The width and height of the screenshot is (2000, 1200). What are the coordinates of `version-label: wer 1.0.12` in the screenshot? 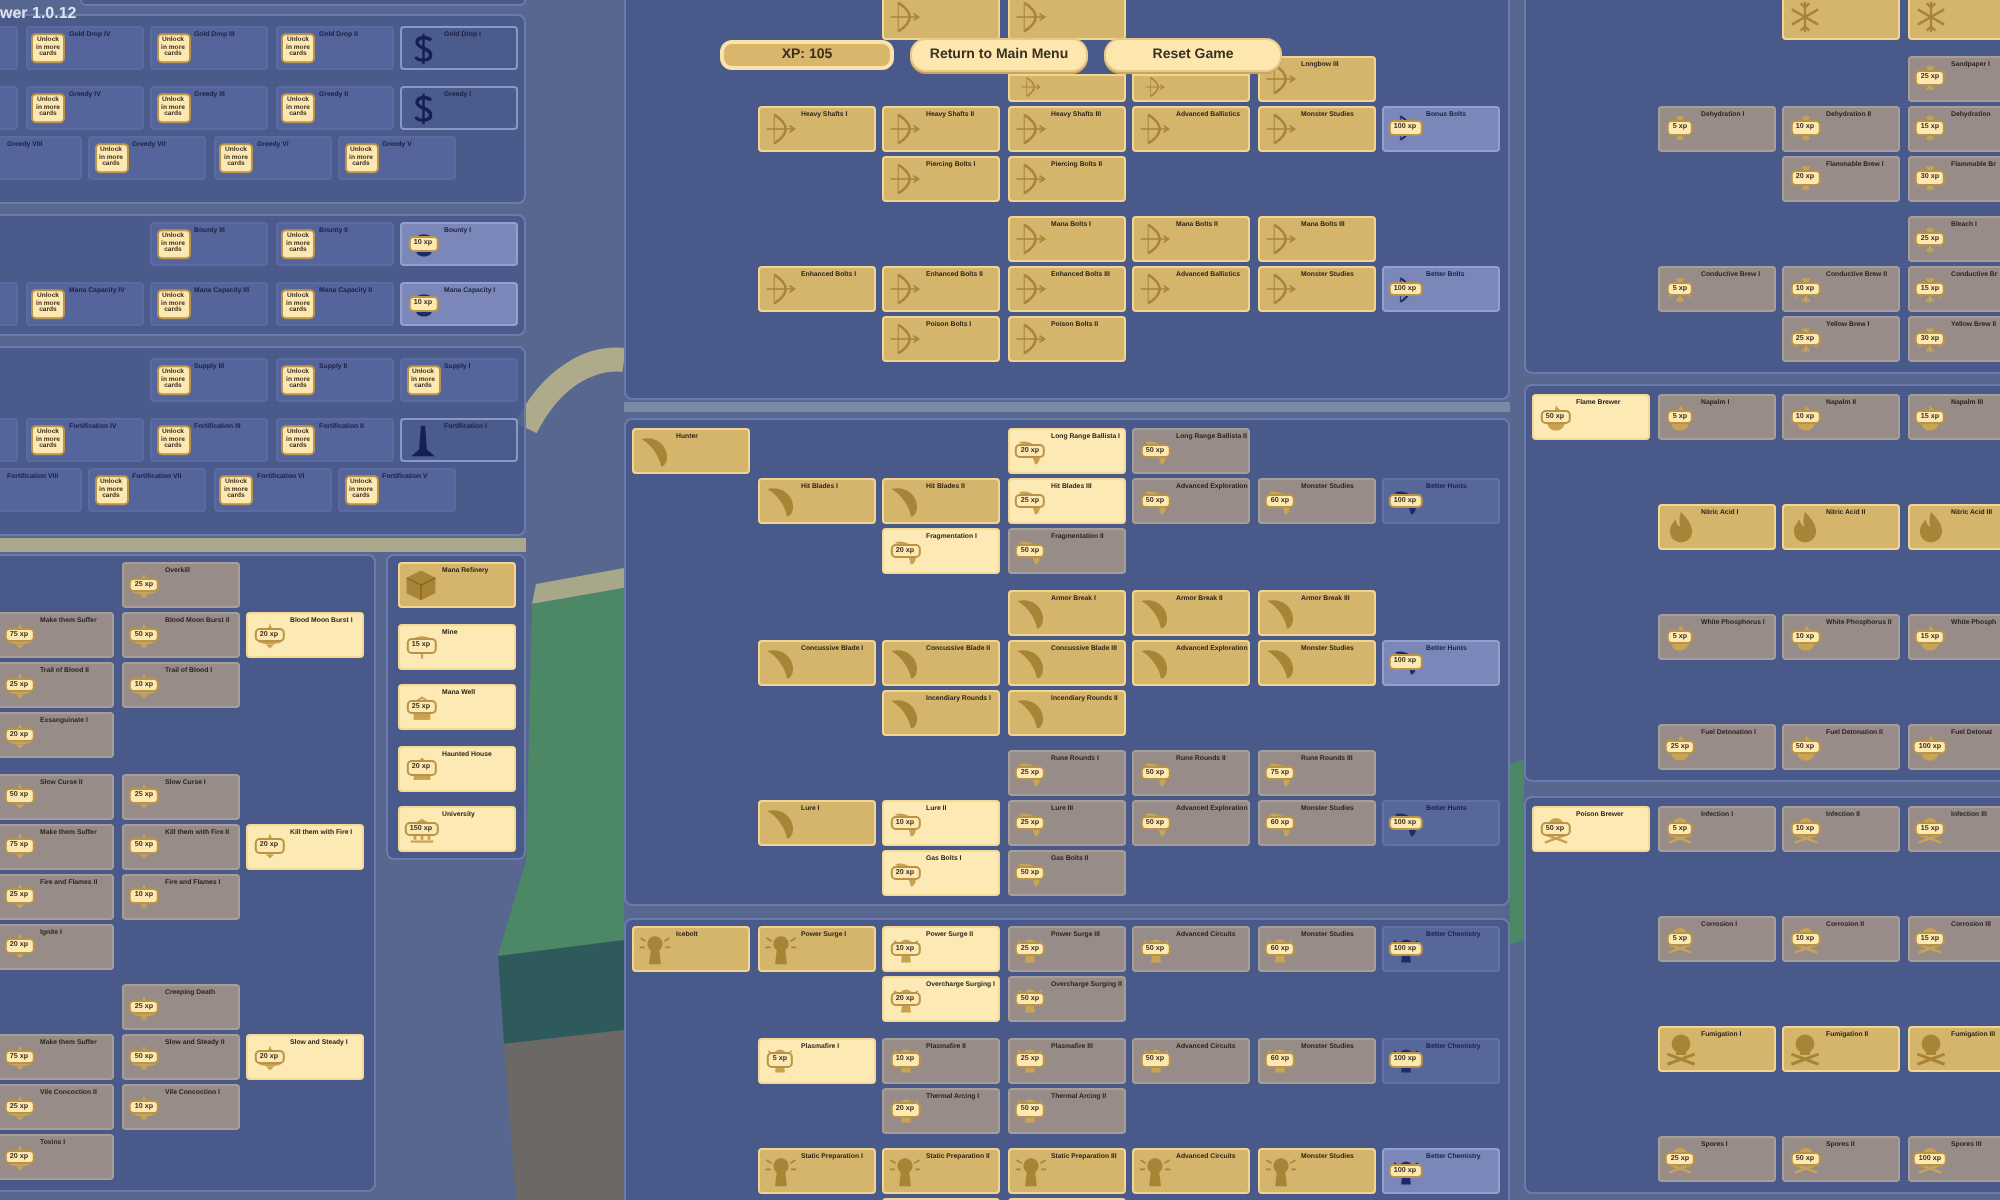 It's located at (38, 13).